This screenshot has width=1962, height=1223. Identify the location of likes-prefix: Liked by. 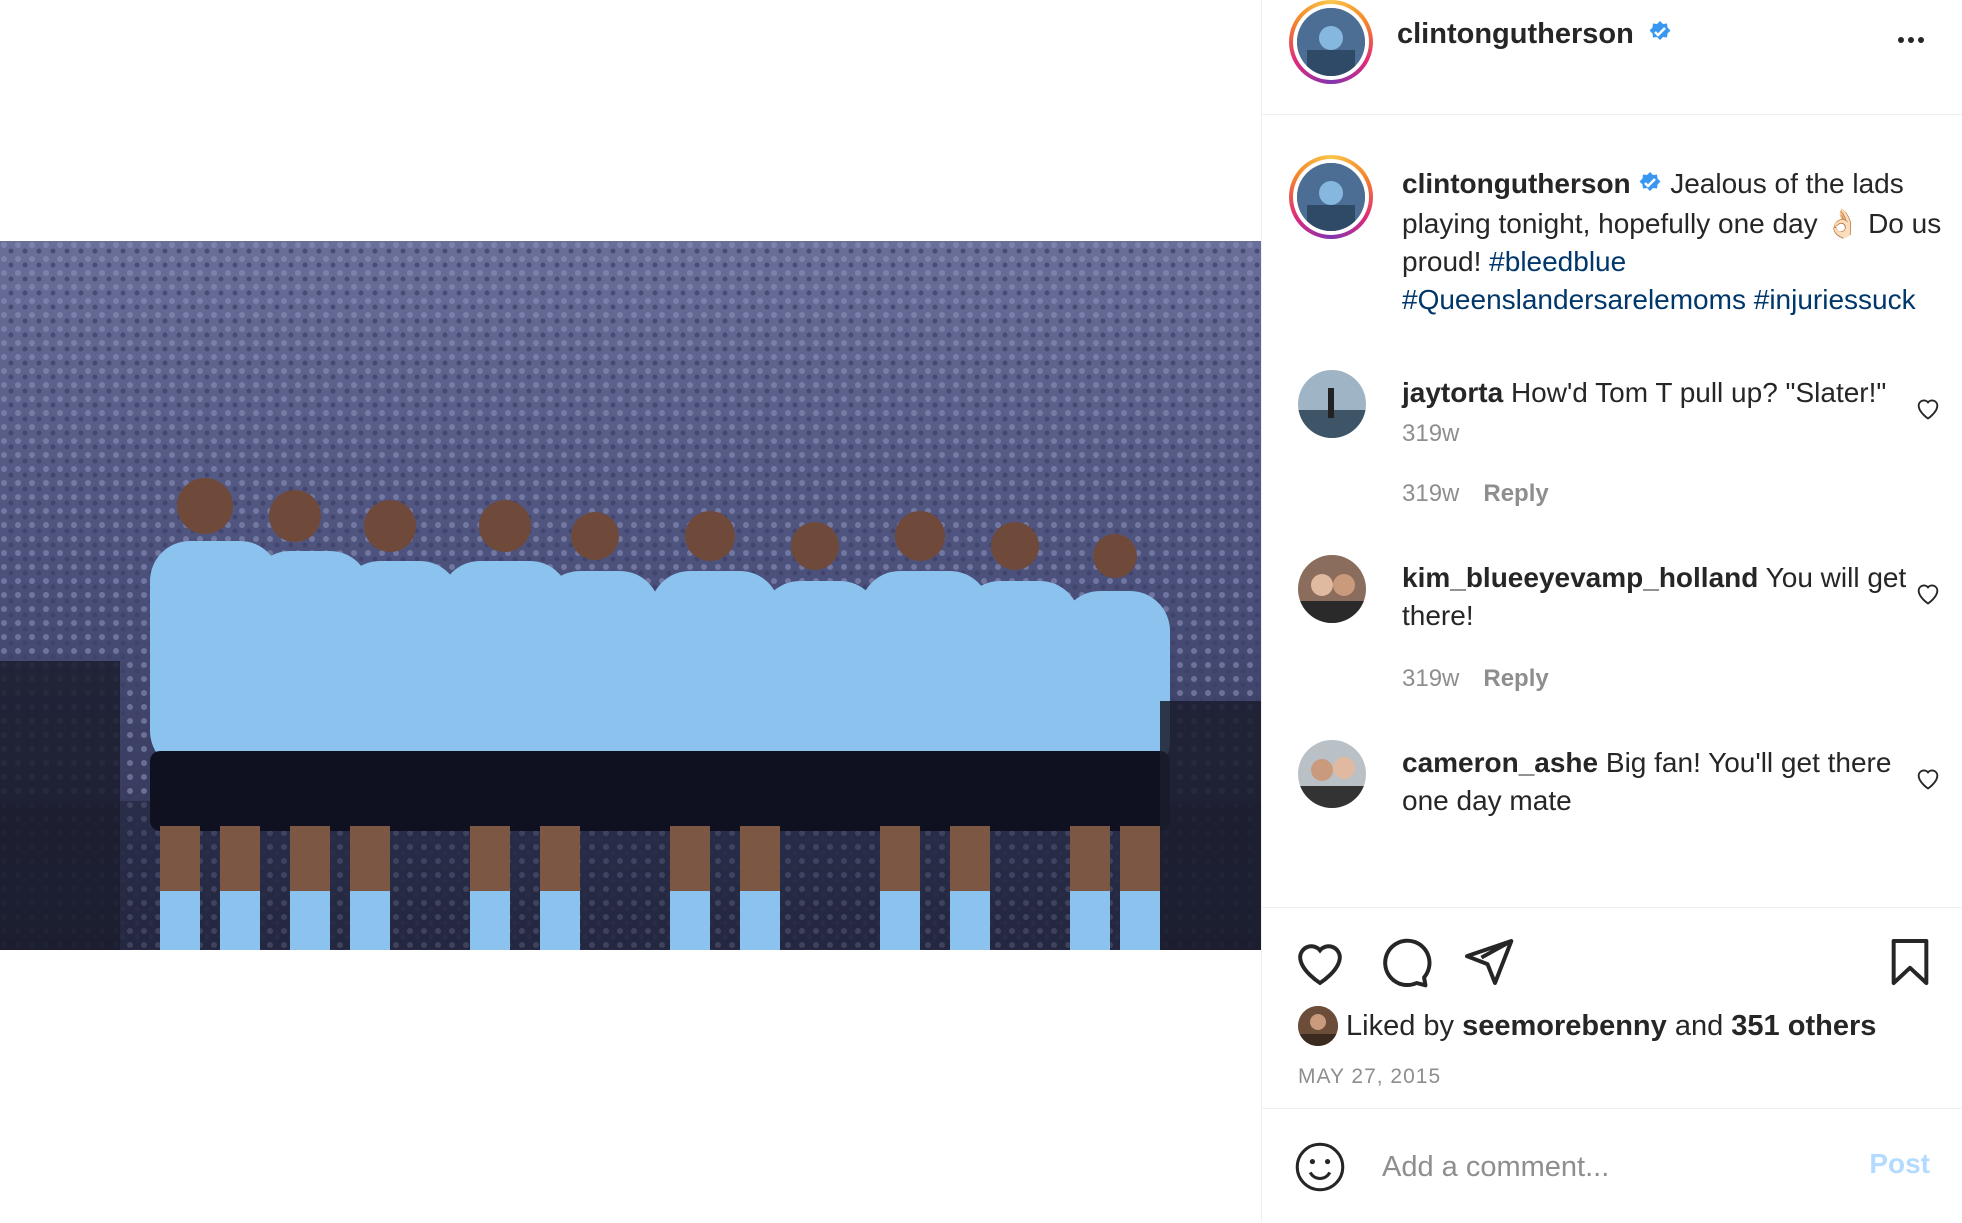
(1400, 1025).